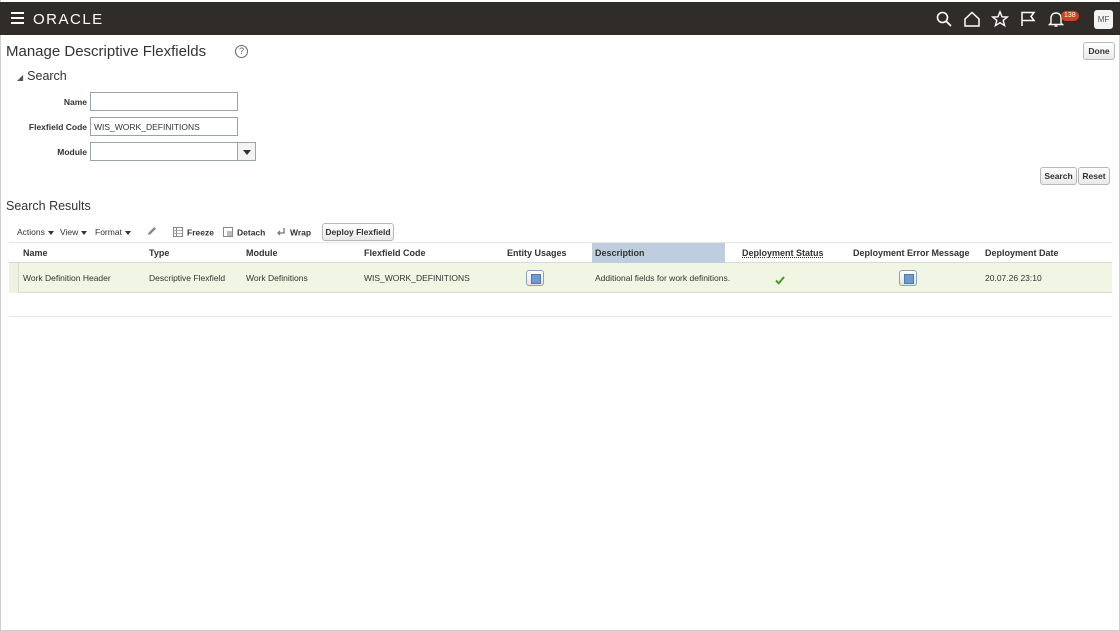 This screenshot has height=631, width=1120. I want to click on entity-usages-icon, so click(535, 278).